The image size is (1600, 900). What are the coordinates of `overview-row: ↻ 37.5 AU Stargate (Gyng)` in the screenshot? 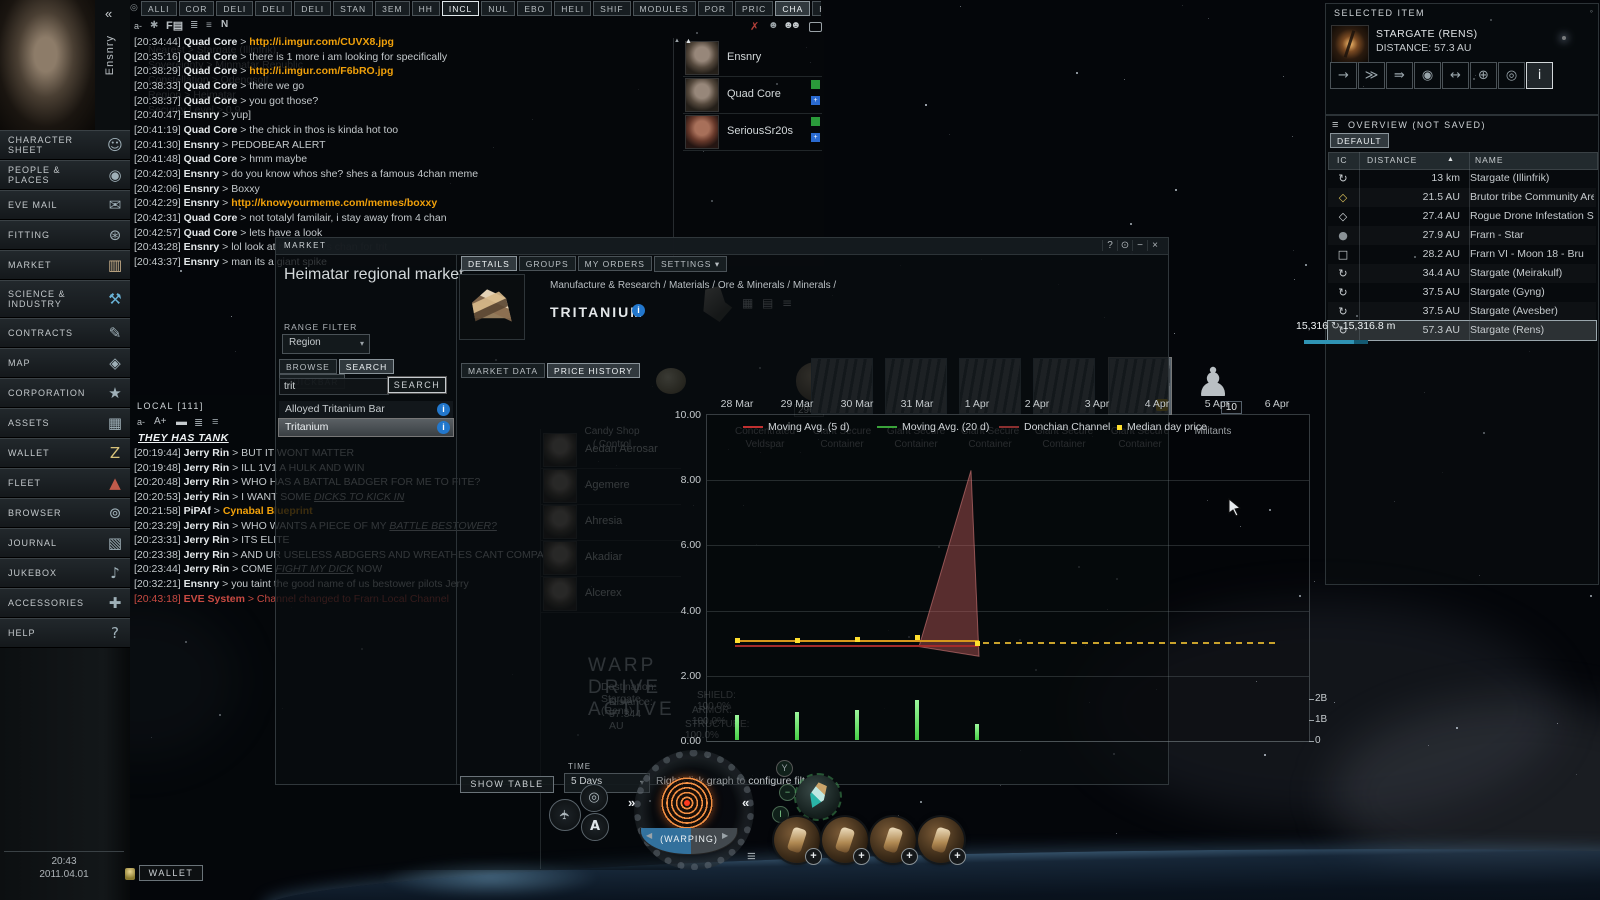 It's located at (1462, 292).